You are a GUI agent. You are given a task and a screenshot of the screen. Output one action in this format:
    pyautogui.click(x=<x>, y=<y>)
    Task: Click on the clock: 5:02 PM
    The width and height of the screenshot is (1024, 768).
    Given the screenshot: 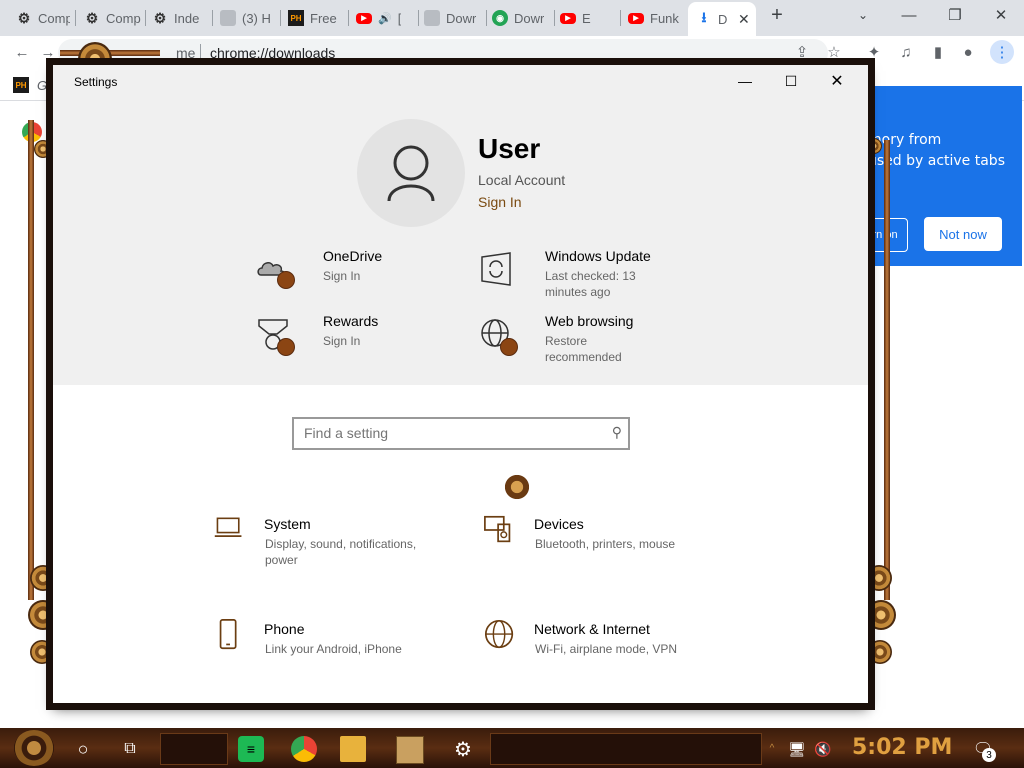 What is the action you would take?
    pyautogui.click(x=902, y=747)
    